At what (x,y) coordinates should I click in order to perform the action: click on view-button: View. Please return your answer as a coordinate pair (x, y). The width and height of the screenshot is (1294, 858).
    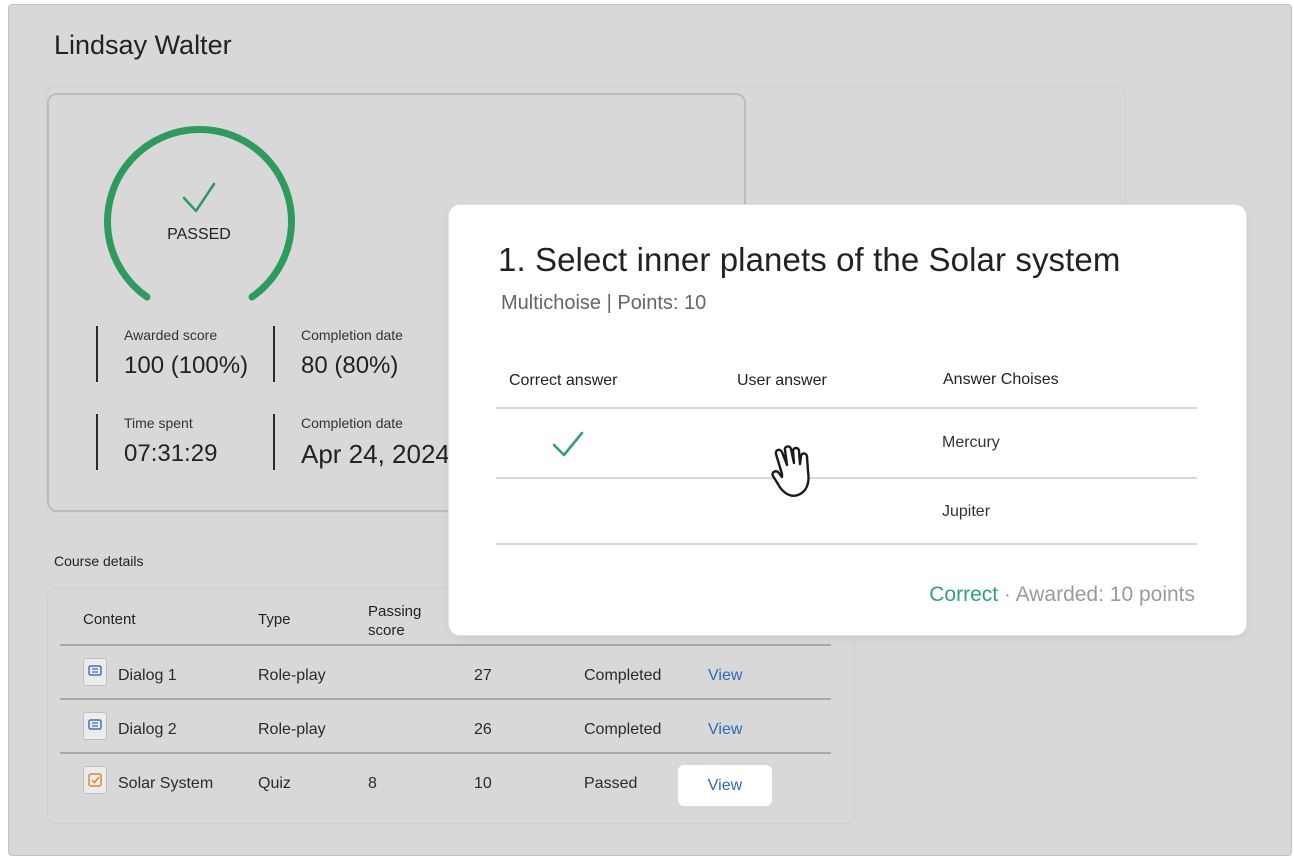
    Looking at the image, I should click on (725, 785).